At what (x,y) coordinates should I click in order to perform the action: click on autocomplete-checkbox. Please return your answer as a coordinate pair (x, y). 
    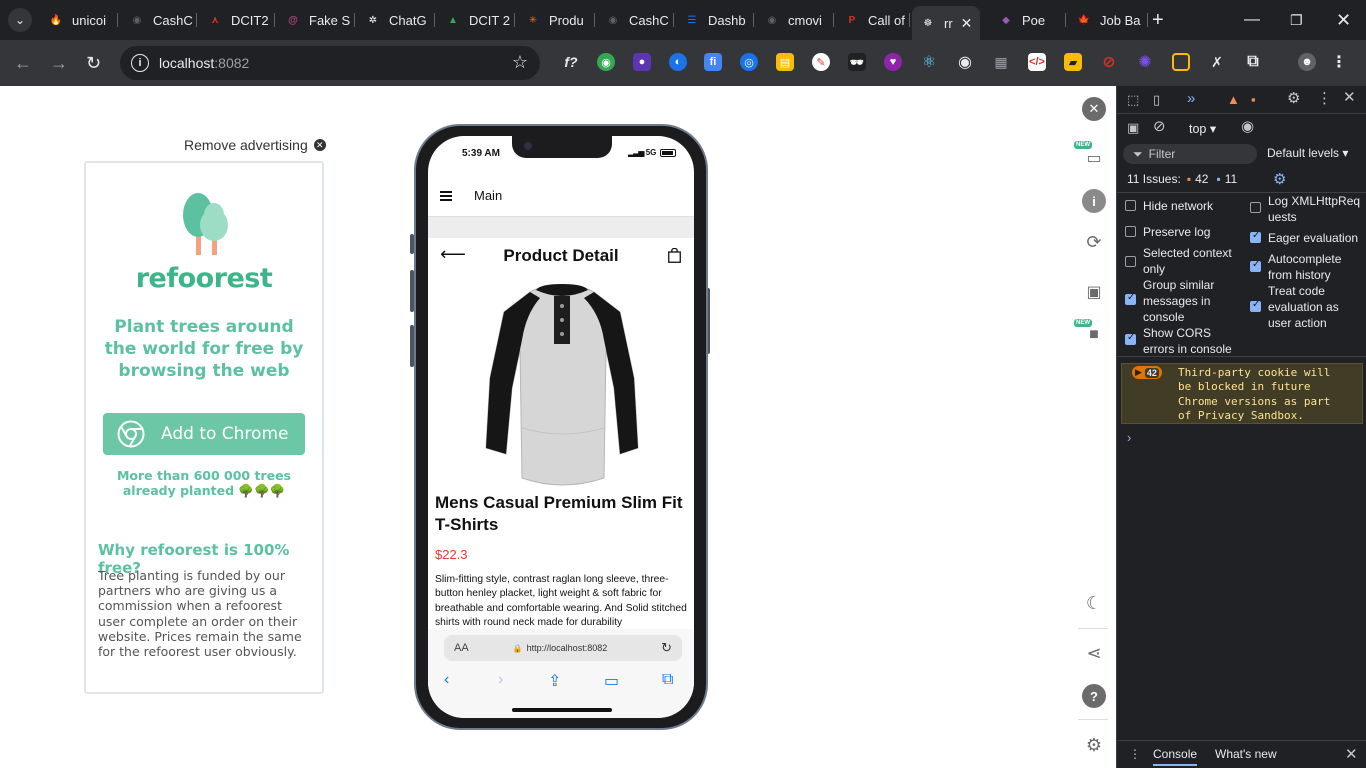
    Looking at the image, I should click on (1255, 265).